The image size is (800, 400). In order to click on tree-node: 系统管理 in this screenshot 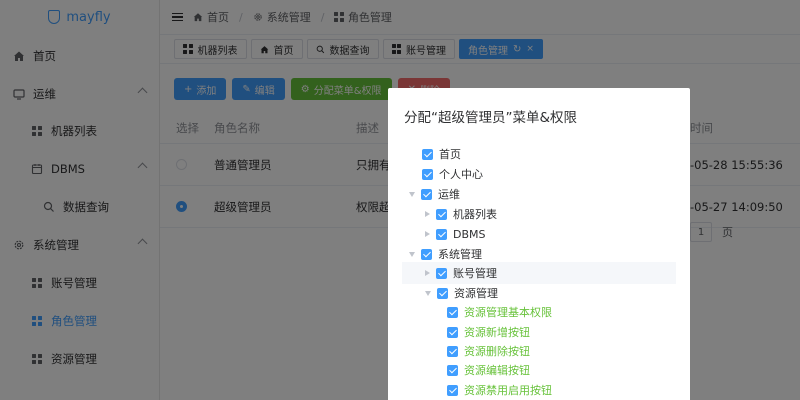, I will do `click(539, 254)`.